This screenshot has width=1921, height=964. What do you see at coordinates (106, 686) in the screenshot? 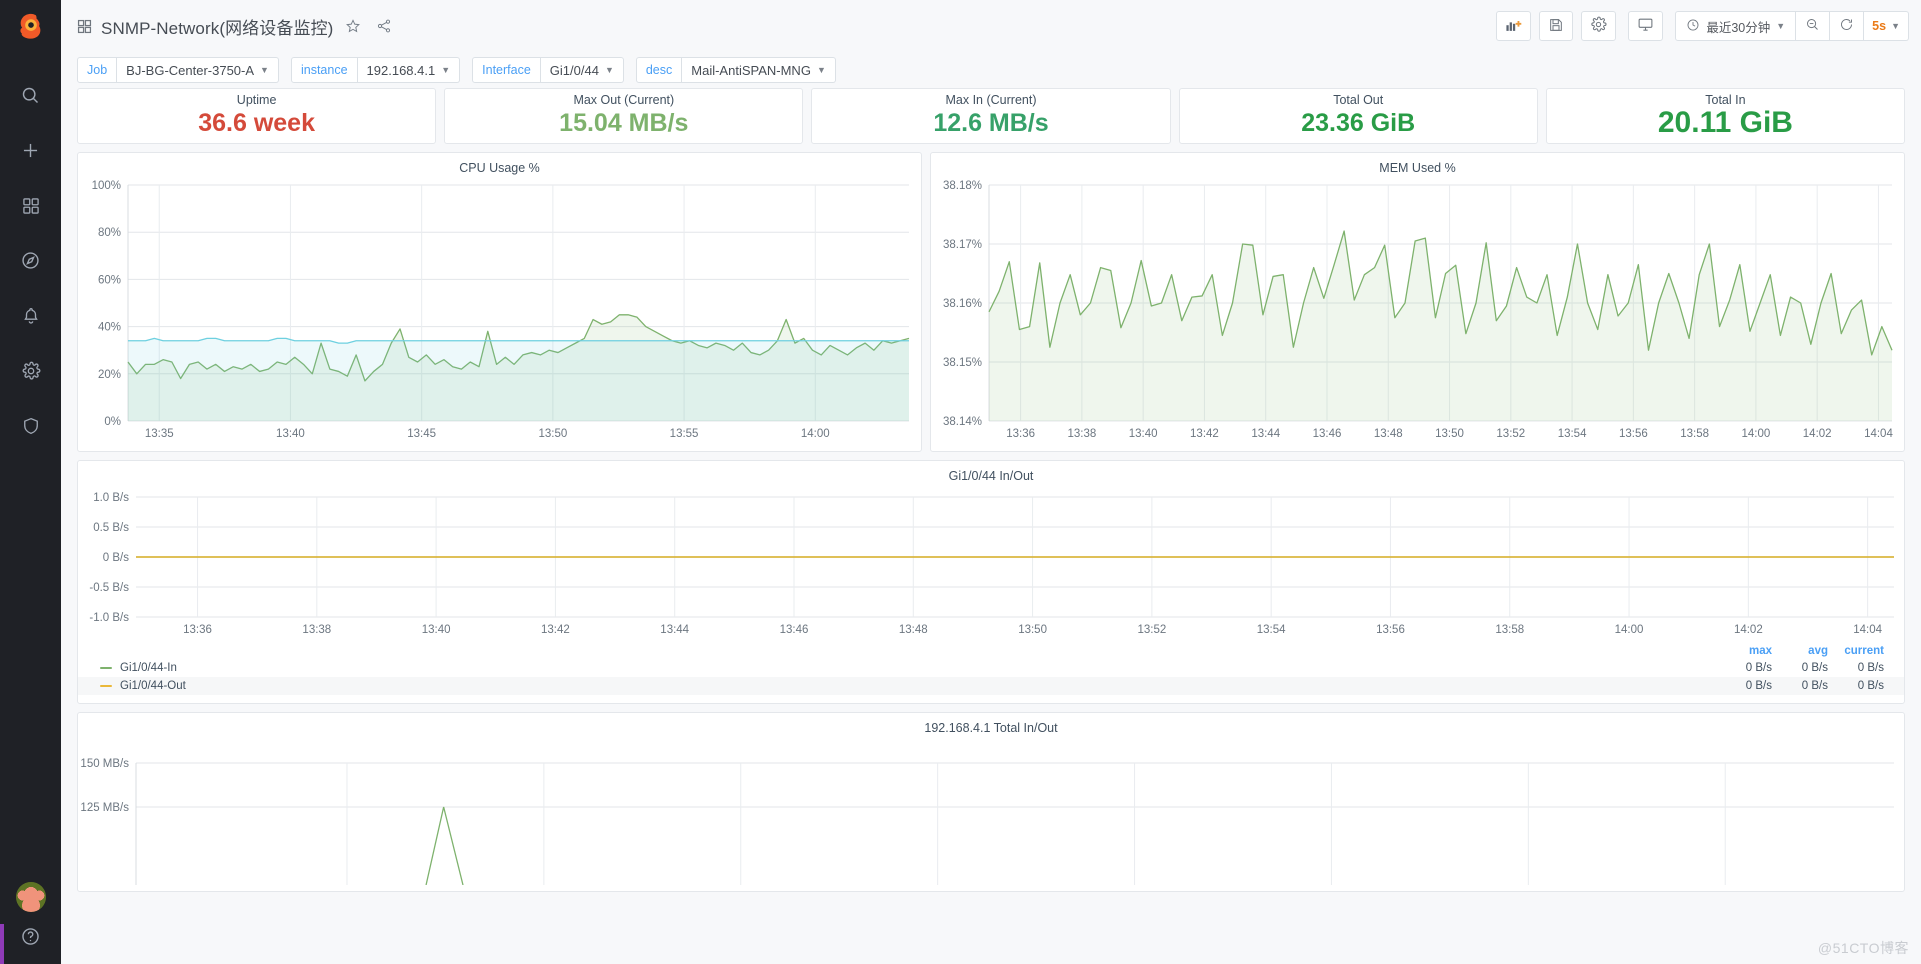
I see `series-color-swatch` at bounding box center [106, 686].